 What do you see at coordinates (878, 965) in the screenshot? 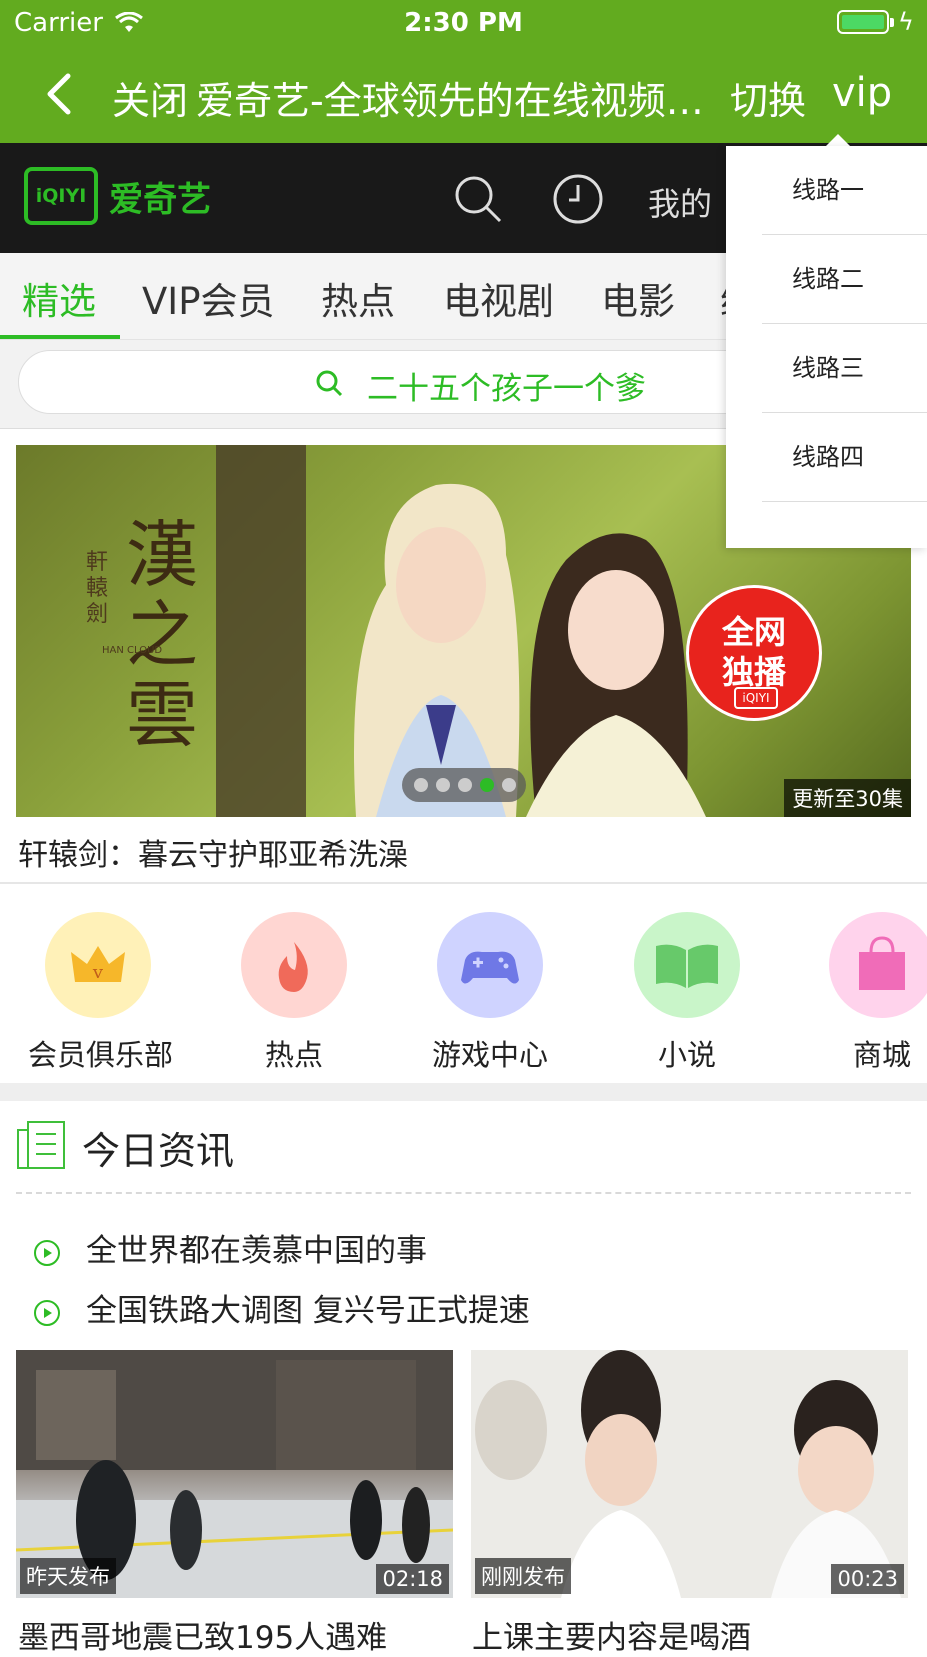
I see `shopping-bag-icon` at bounding box center [878, 965].